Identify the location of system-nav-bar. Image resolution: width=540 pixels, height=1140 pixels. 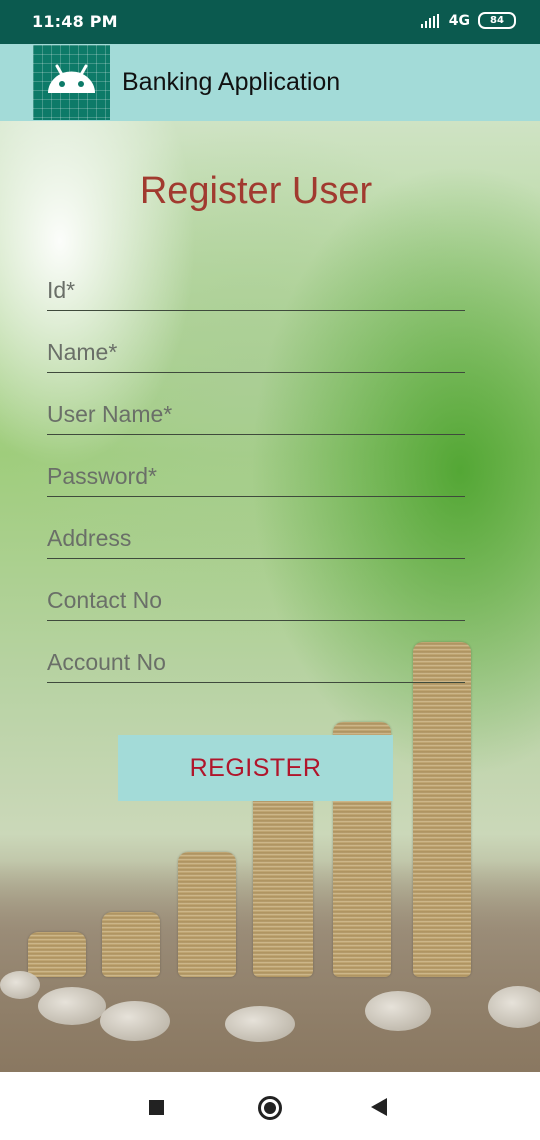
(270, 1106).